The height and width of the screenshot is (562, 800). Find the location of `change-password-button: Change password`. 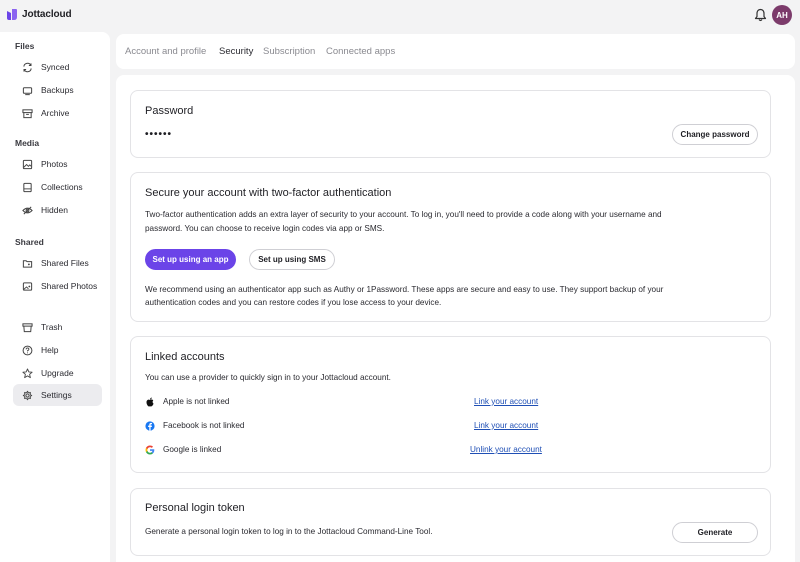

change-password-button: Change password is located at coordinates (715, 134).